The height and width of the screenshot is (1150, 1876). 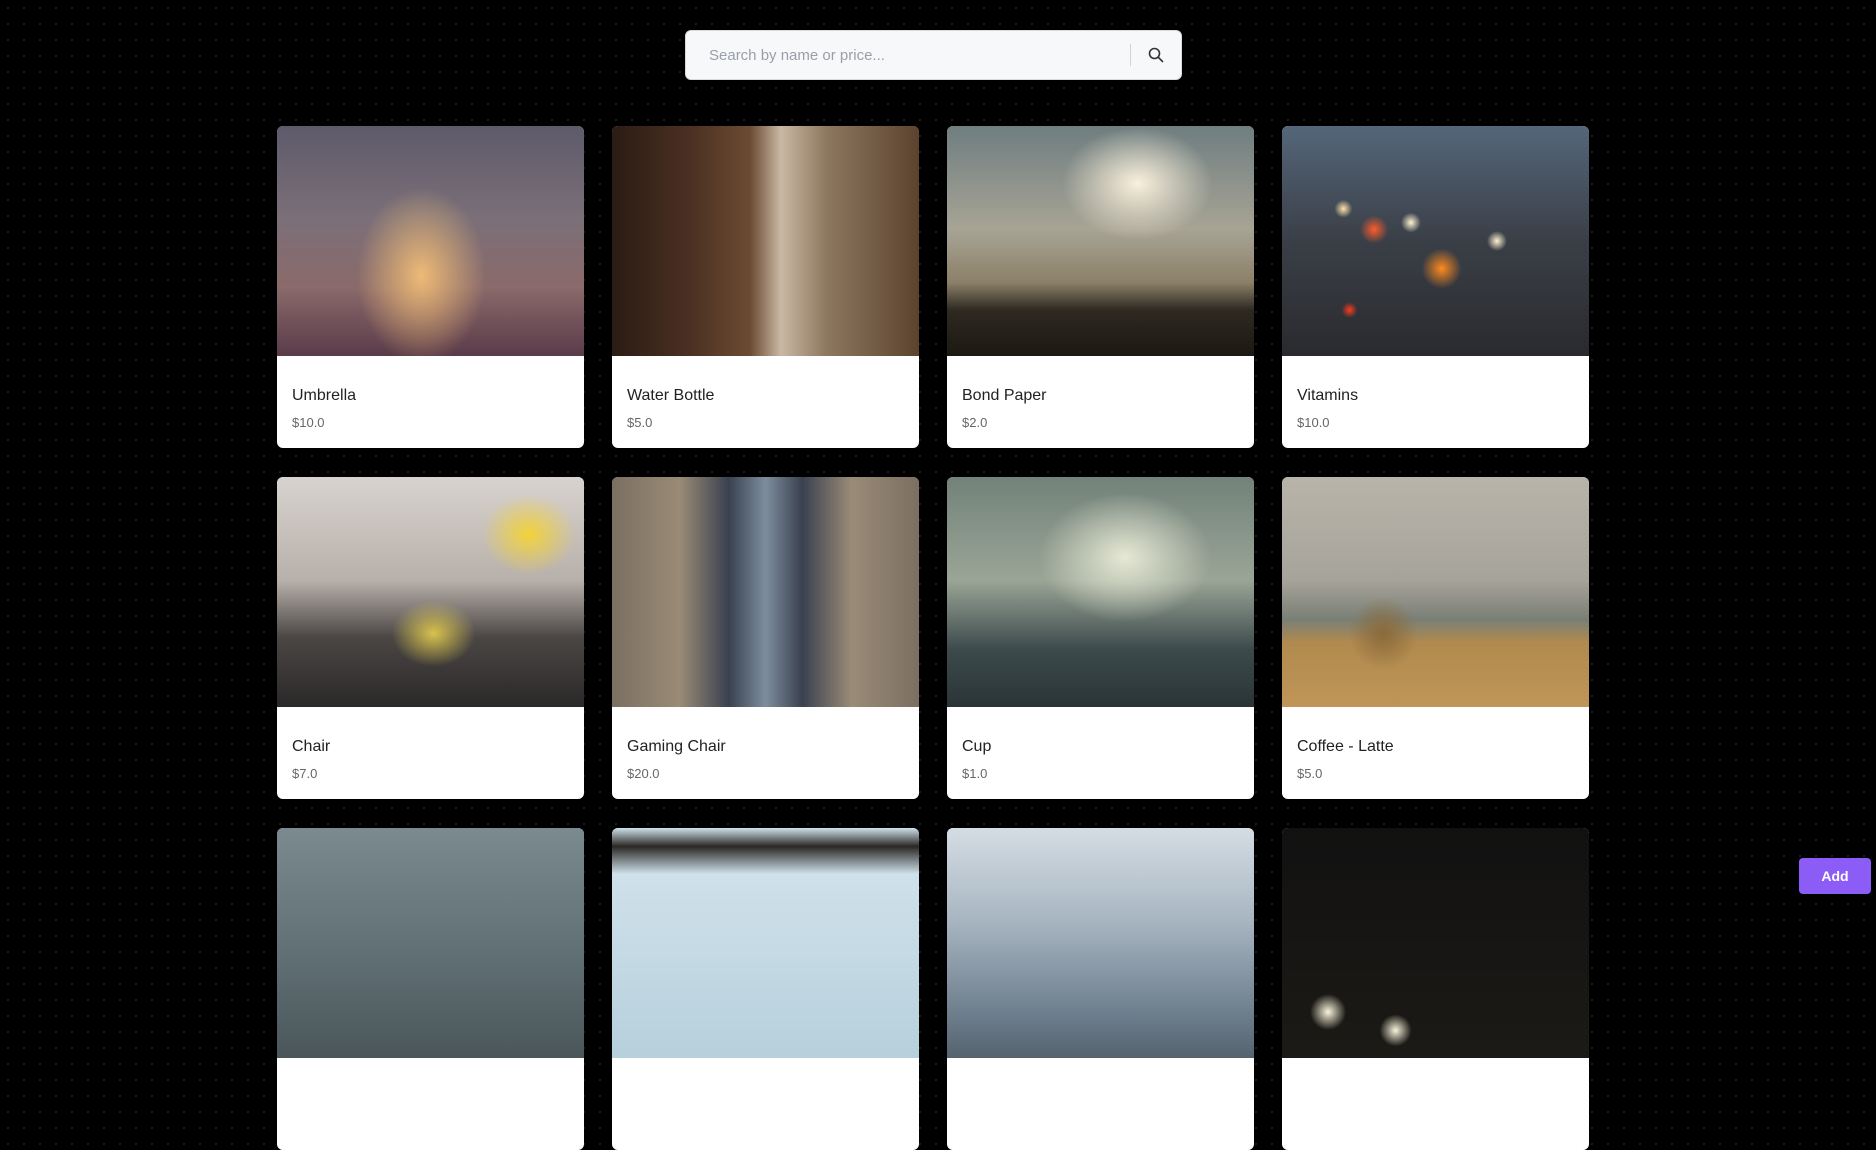 I want to click on product-name: Umbrella, so click(x=324, y=395).